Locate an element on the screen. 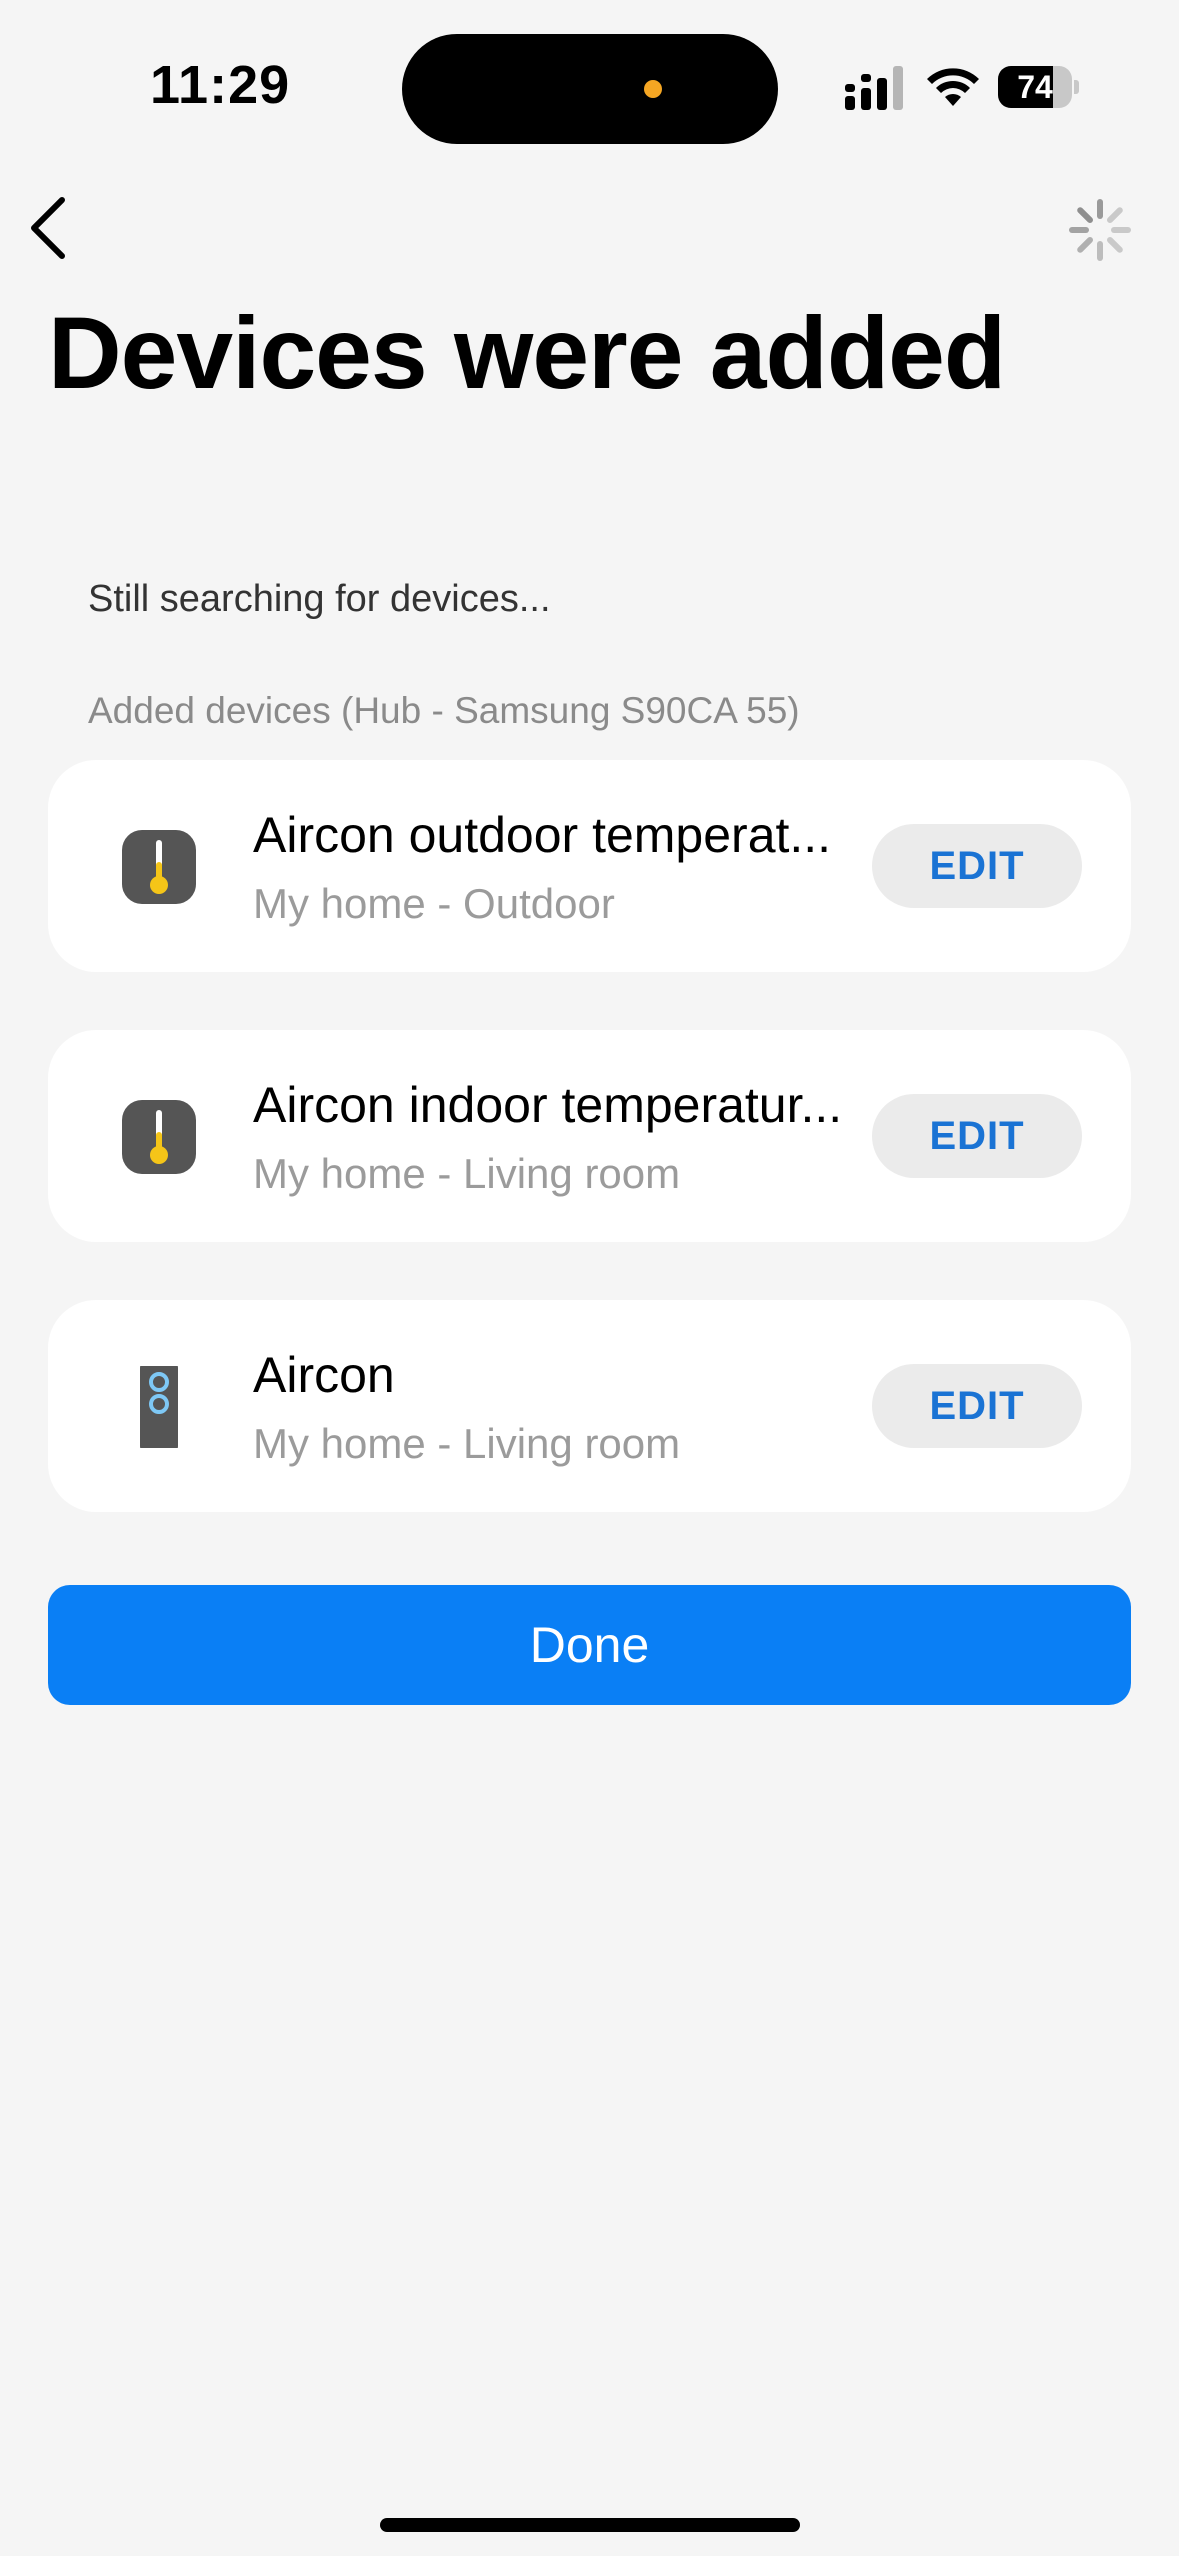 The image size is (1179, 2556). done-button: Done is located at coordinates (589, 1645).